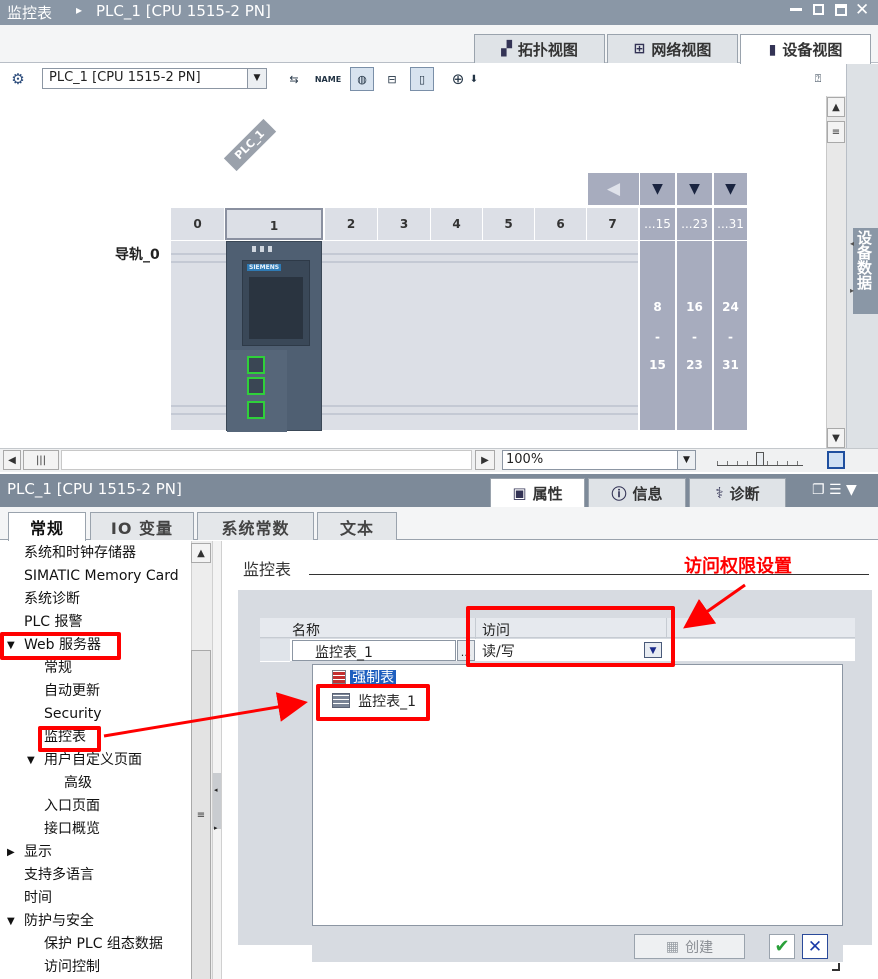 The height and width of the screenshot is (979, 878). What do you see at coordinates (714, 606) in the screenshot?
I see `annotation-arrow-access` at bounding box center [714, 606].